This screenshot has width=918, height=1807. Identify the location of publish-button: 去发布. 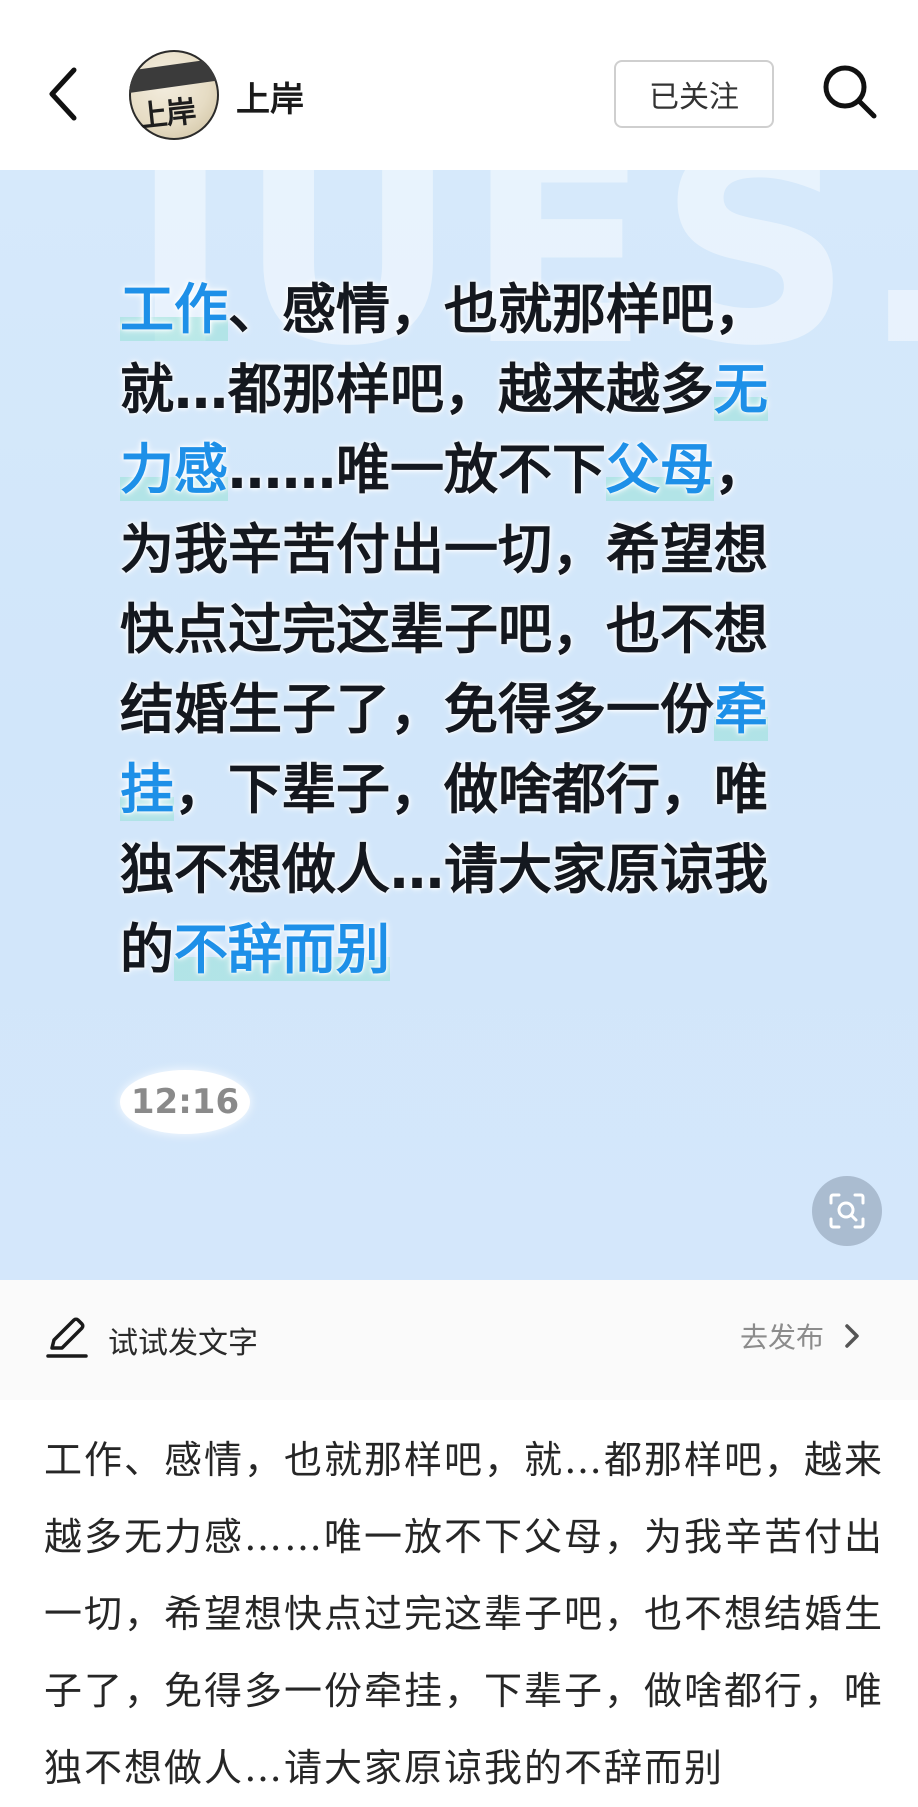
(803, 1336).